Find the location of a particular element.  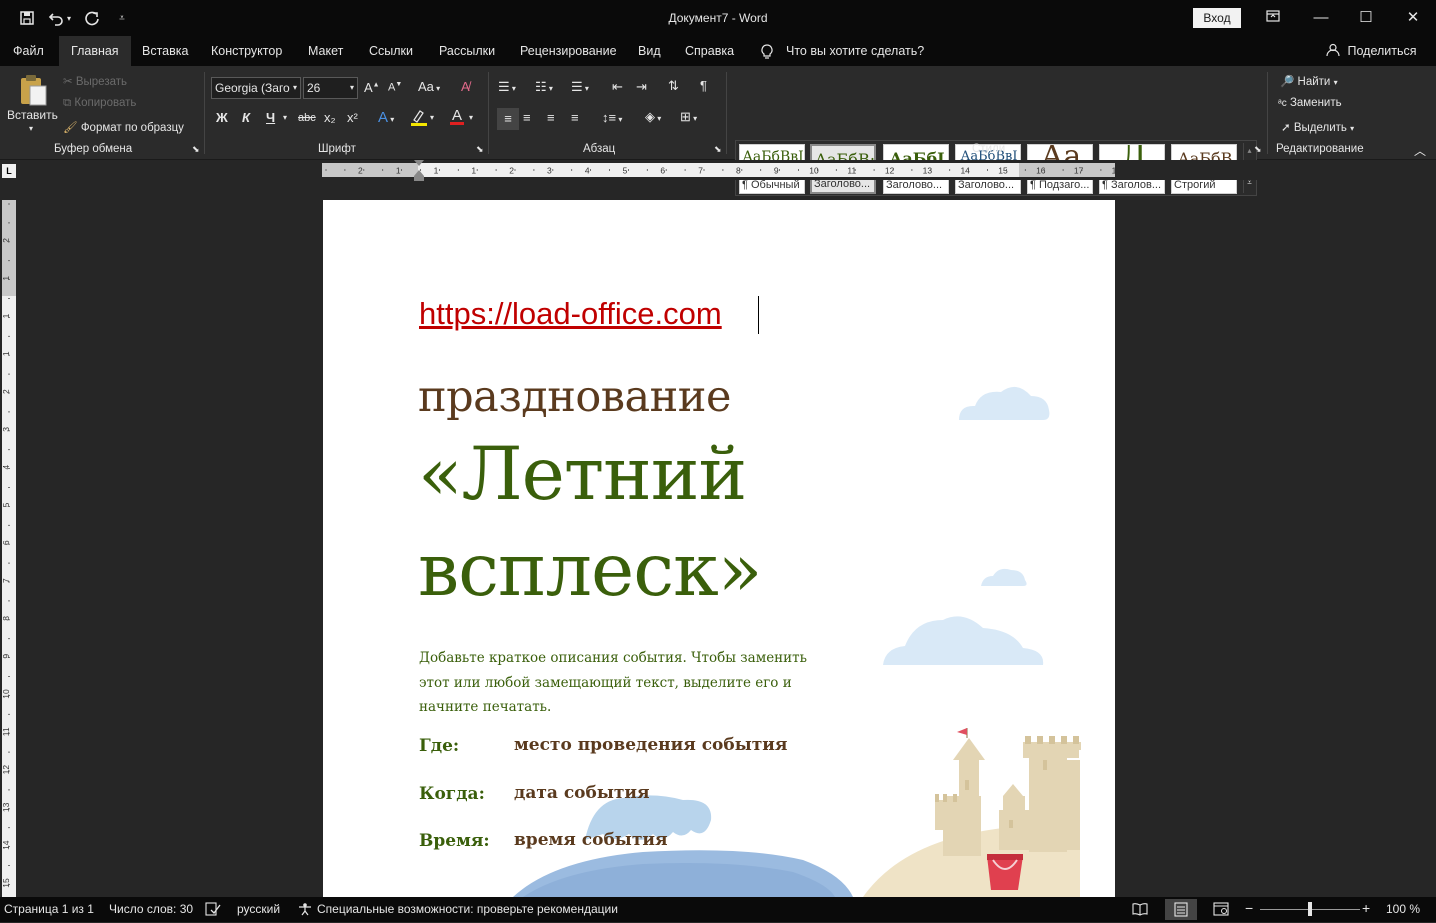

event-title-line3: всплеск» is located at coordinates (590, 570).